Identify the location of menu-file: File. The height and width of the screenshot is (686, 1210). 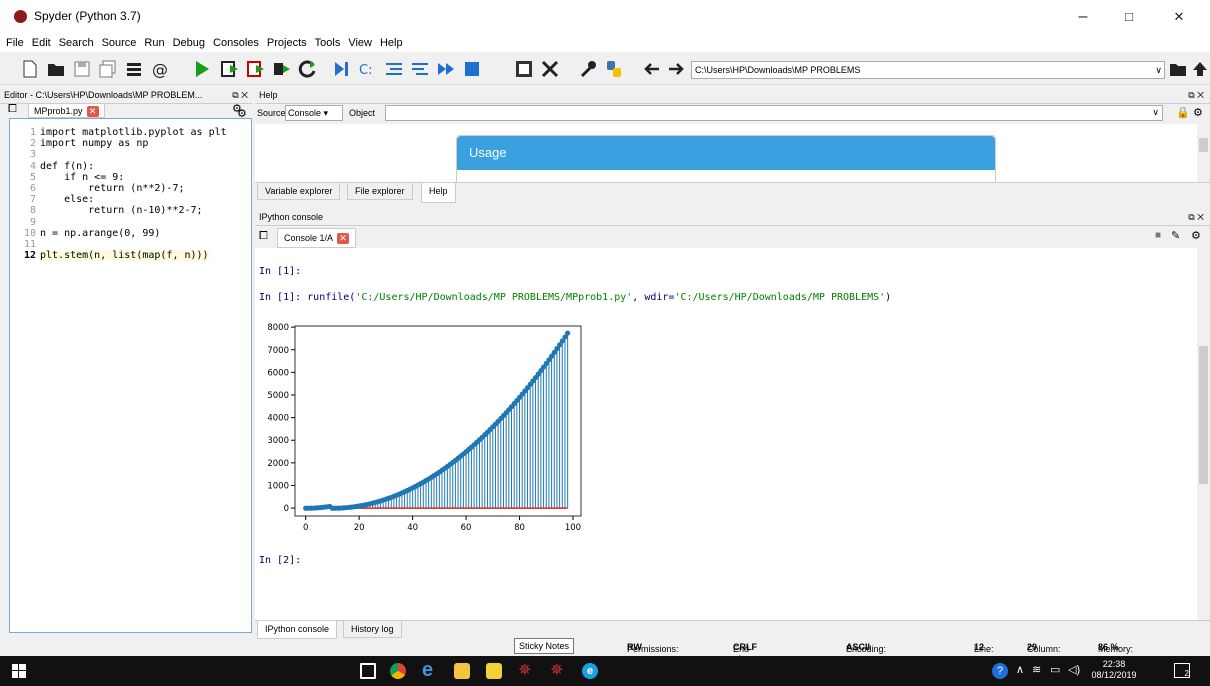
(15, 43).